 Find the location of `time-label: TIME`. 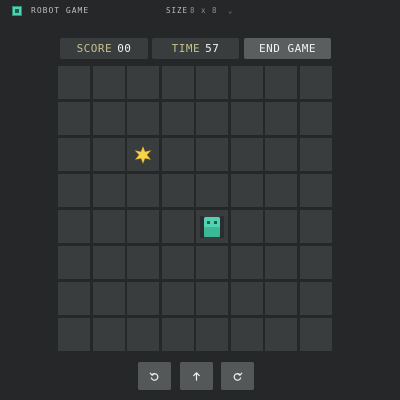

time-label: TIME is located at coordinates (186, 48).